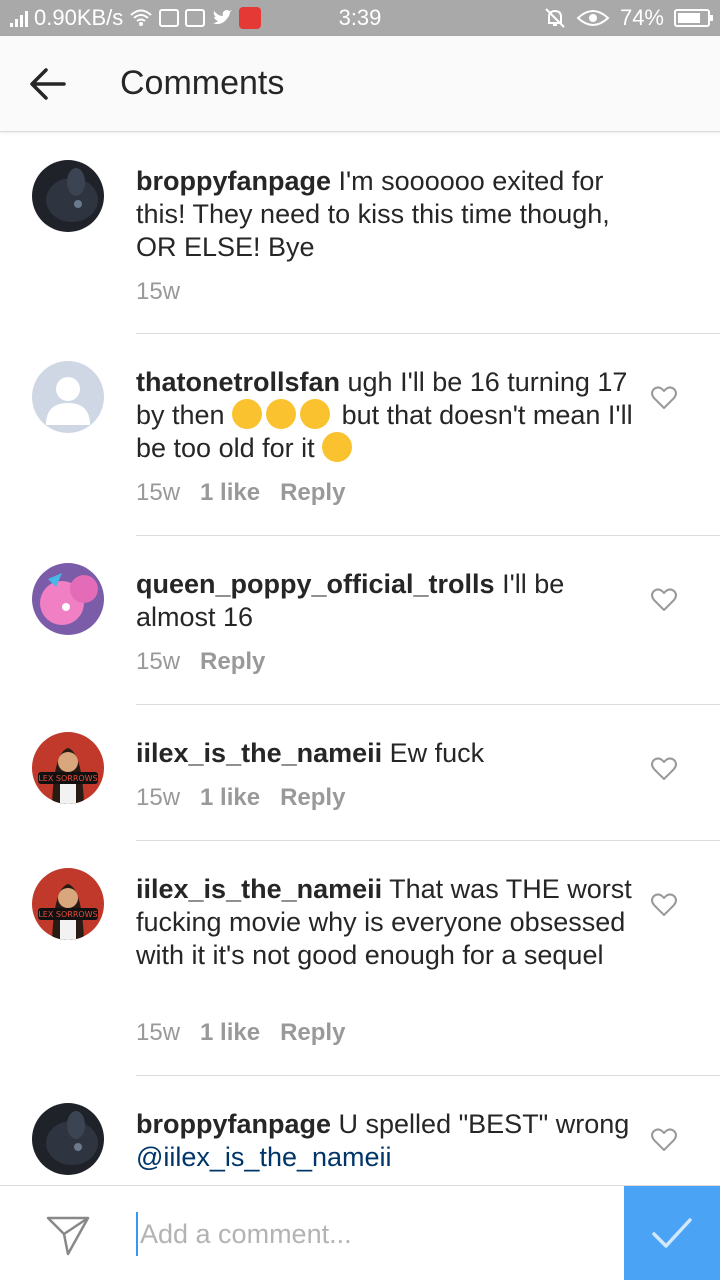 Image resolution: width=720 pixels, height=1280 pixels. What do you see at coordinates (19, 18) in the screenshot?
I see `signal-icon` at bounding box center [19, 18].